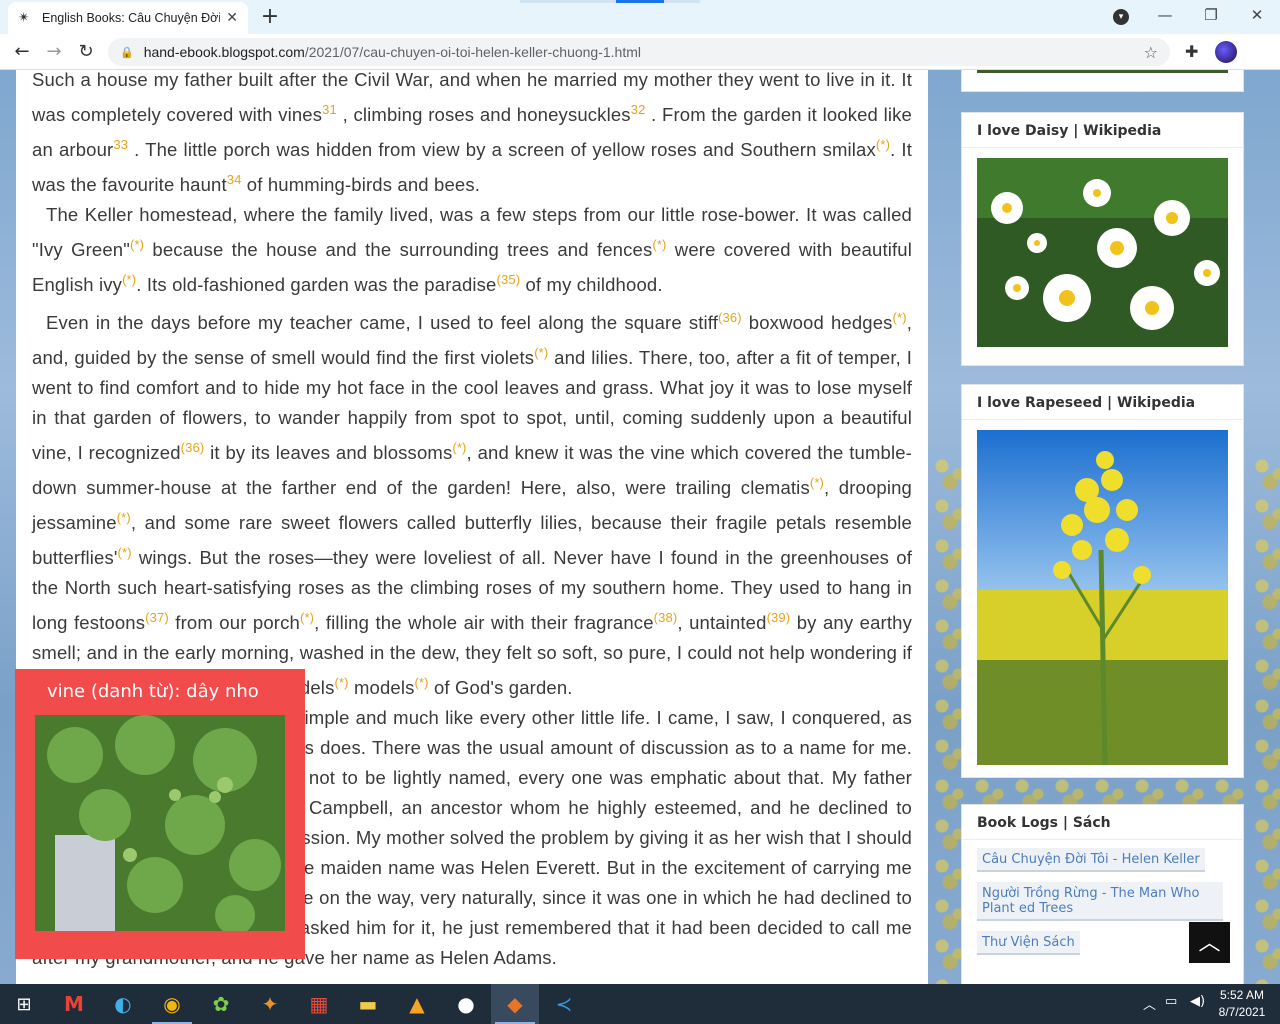 The height and width of the screenshot is (1024, 1280). What do you see at coordinates (1197, 1001) in the screenshot?
I see `volume-icon: ◀)` at bounding box center [1197, 1001].